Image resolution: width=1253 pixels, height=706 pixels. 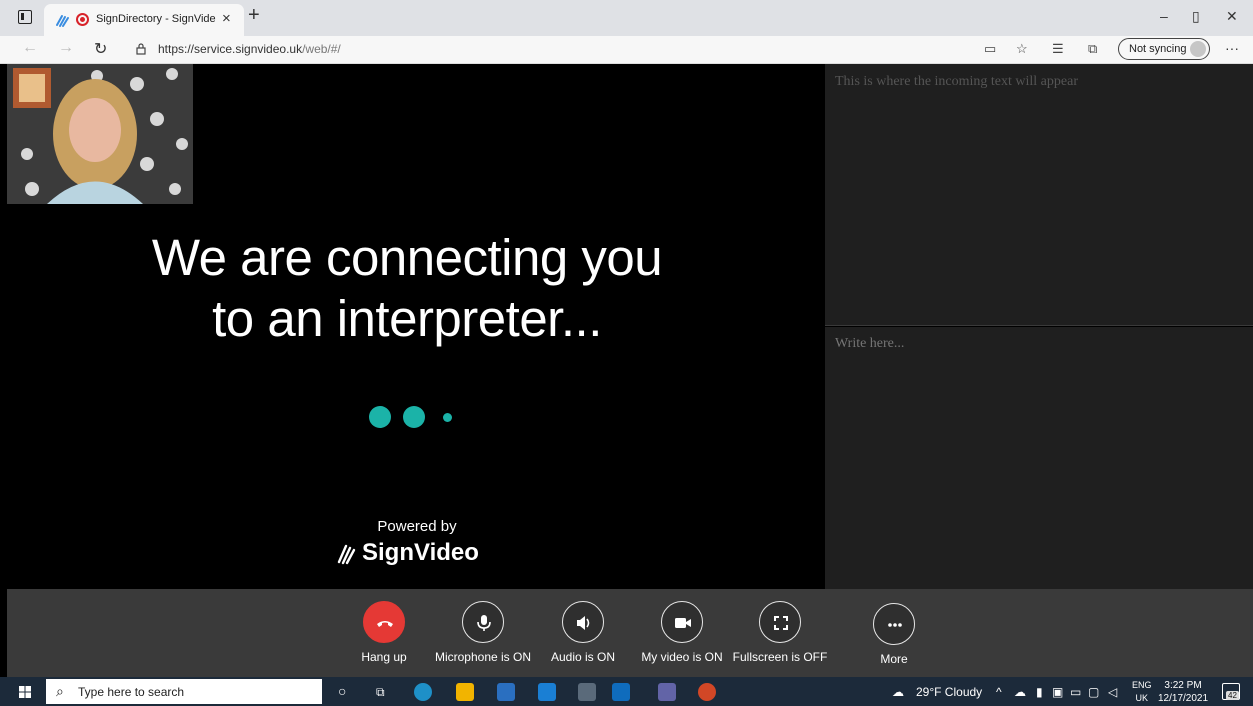 I want to click on url-host: https://service.signvideo.uk, so click(x=230, y=49).